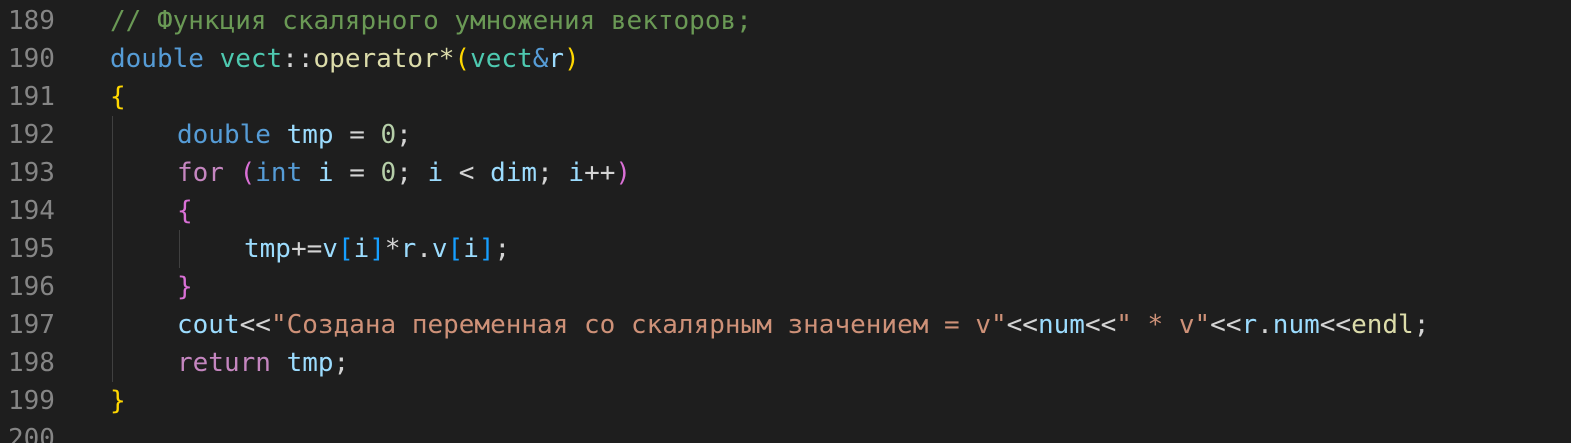 This screenshot has width=1571, height=443. What do you see at coordinates (785, 173) in the screenshot?
I see `code-line: 193 for (int i = 0; i < dim; i++)` at bounding box center [785, 173].